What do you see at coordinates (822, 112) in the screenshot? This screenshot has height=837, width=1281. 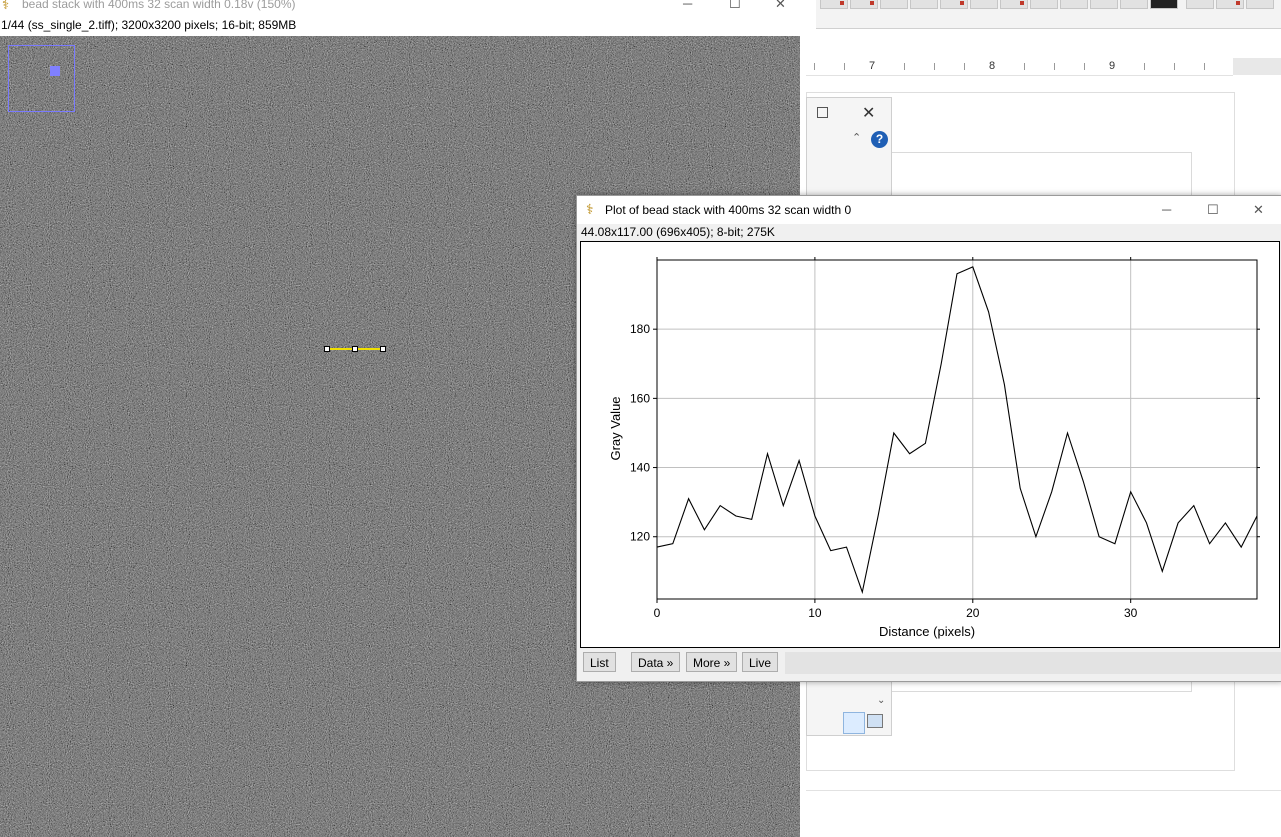 I see `pane-maximize-icon` at bounding box center [822, 112].